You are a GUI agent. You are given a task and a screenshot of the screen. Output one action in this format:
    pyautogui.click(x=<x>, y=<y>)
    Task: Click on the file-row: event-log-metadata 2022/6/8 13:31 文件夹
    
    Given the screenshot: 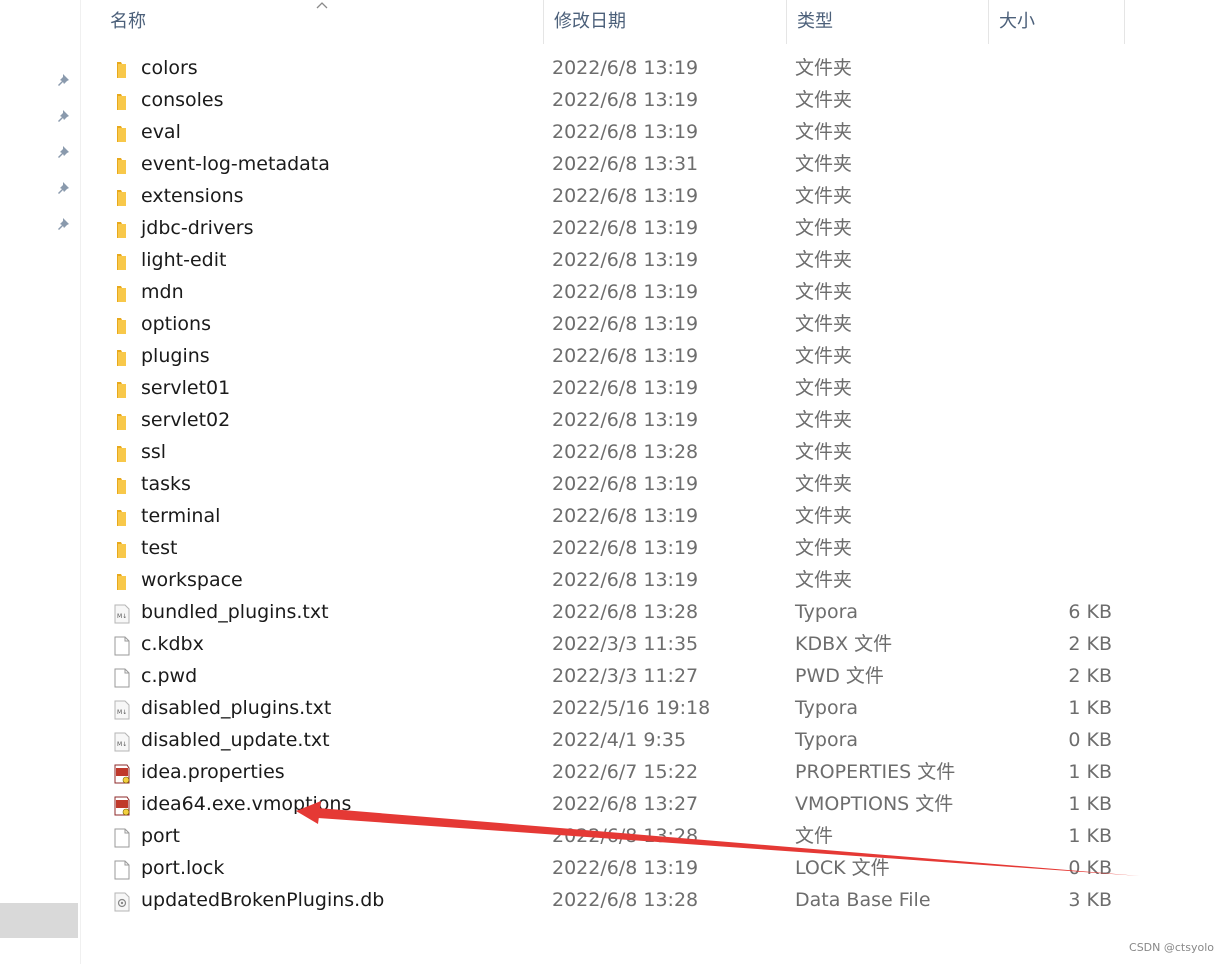 What is the action you would take?
    pyautogui.click(x=655, y=164)
    